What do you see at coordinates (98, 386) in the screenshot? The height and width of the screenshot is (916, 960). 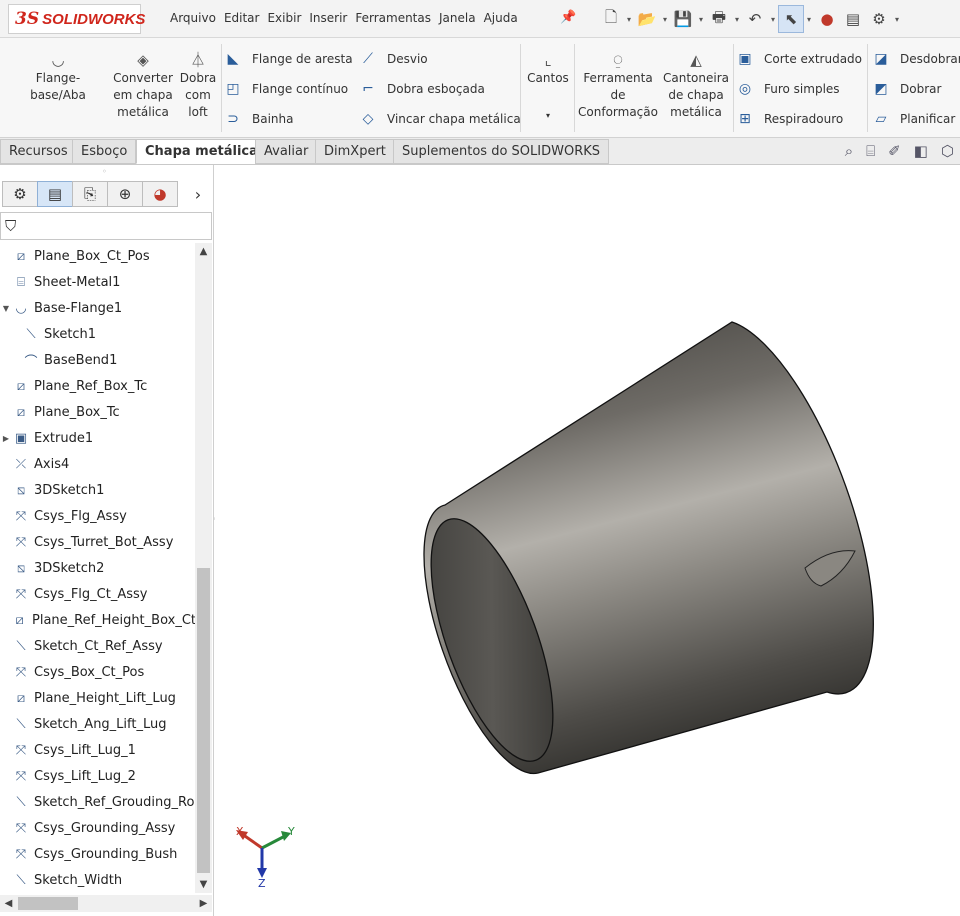 I see `tree-item: ⧄ Plane_Ref_Box_Tc` at bounding box center [98, 386].